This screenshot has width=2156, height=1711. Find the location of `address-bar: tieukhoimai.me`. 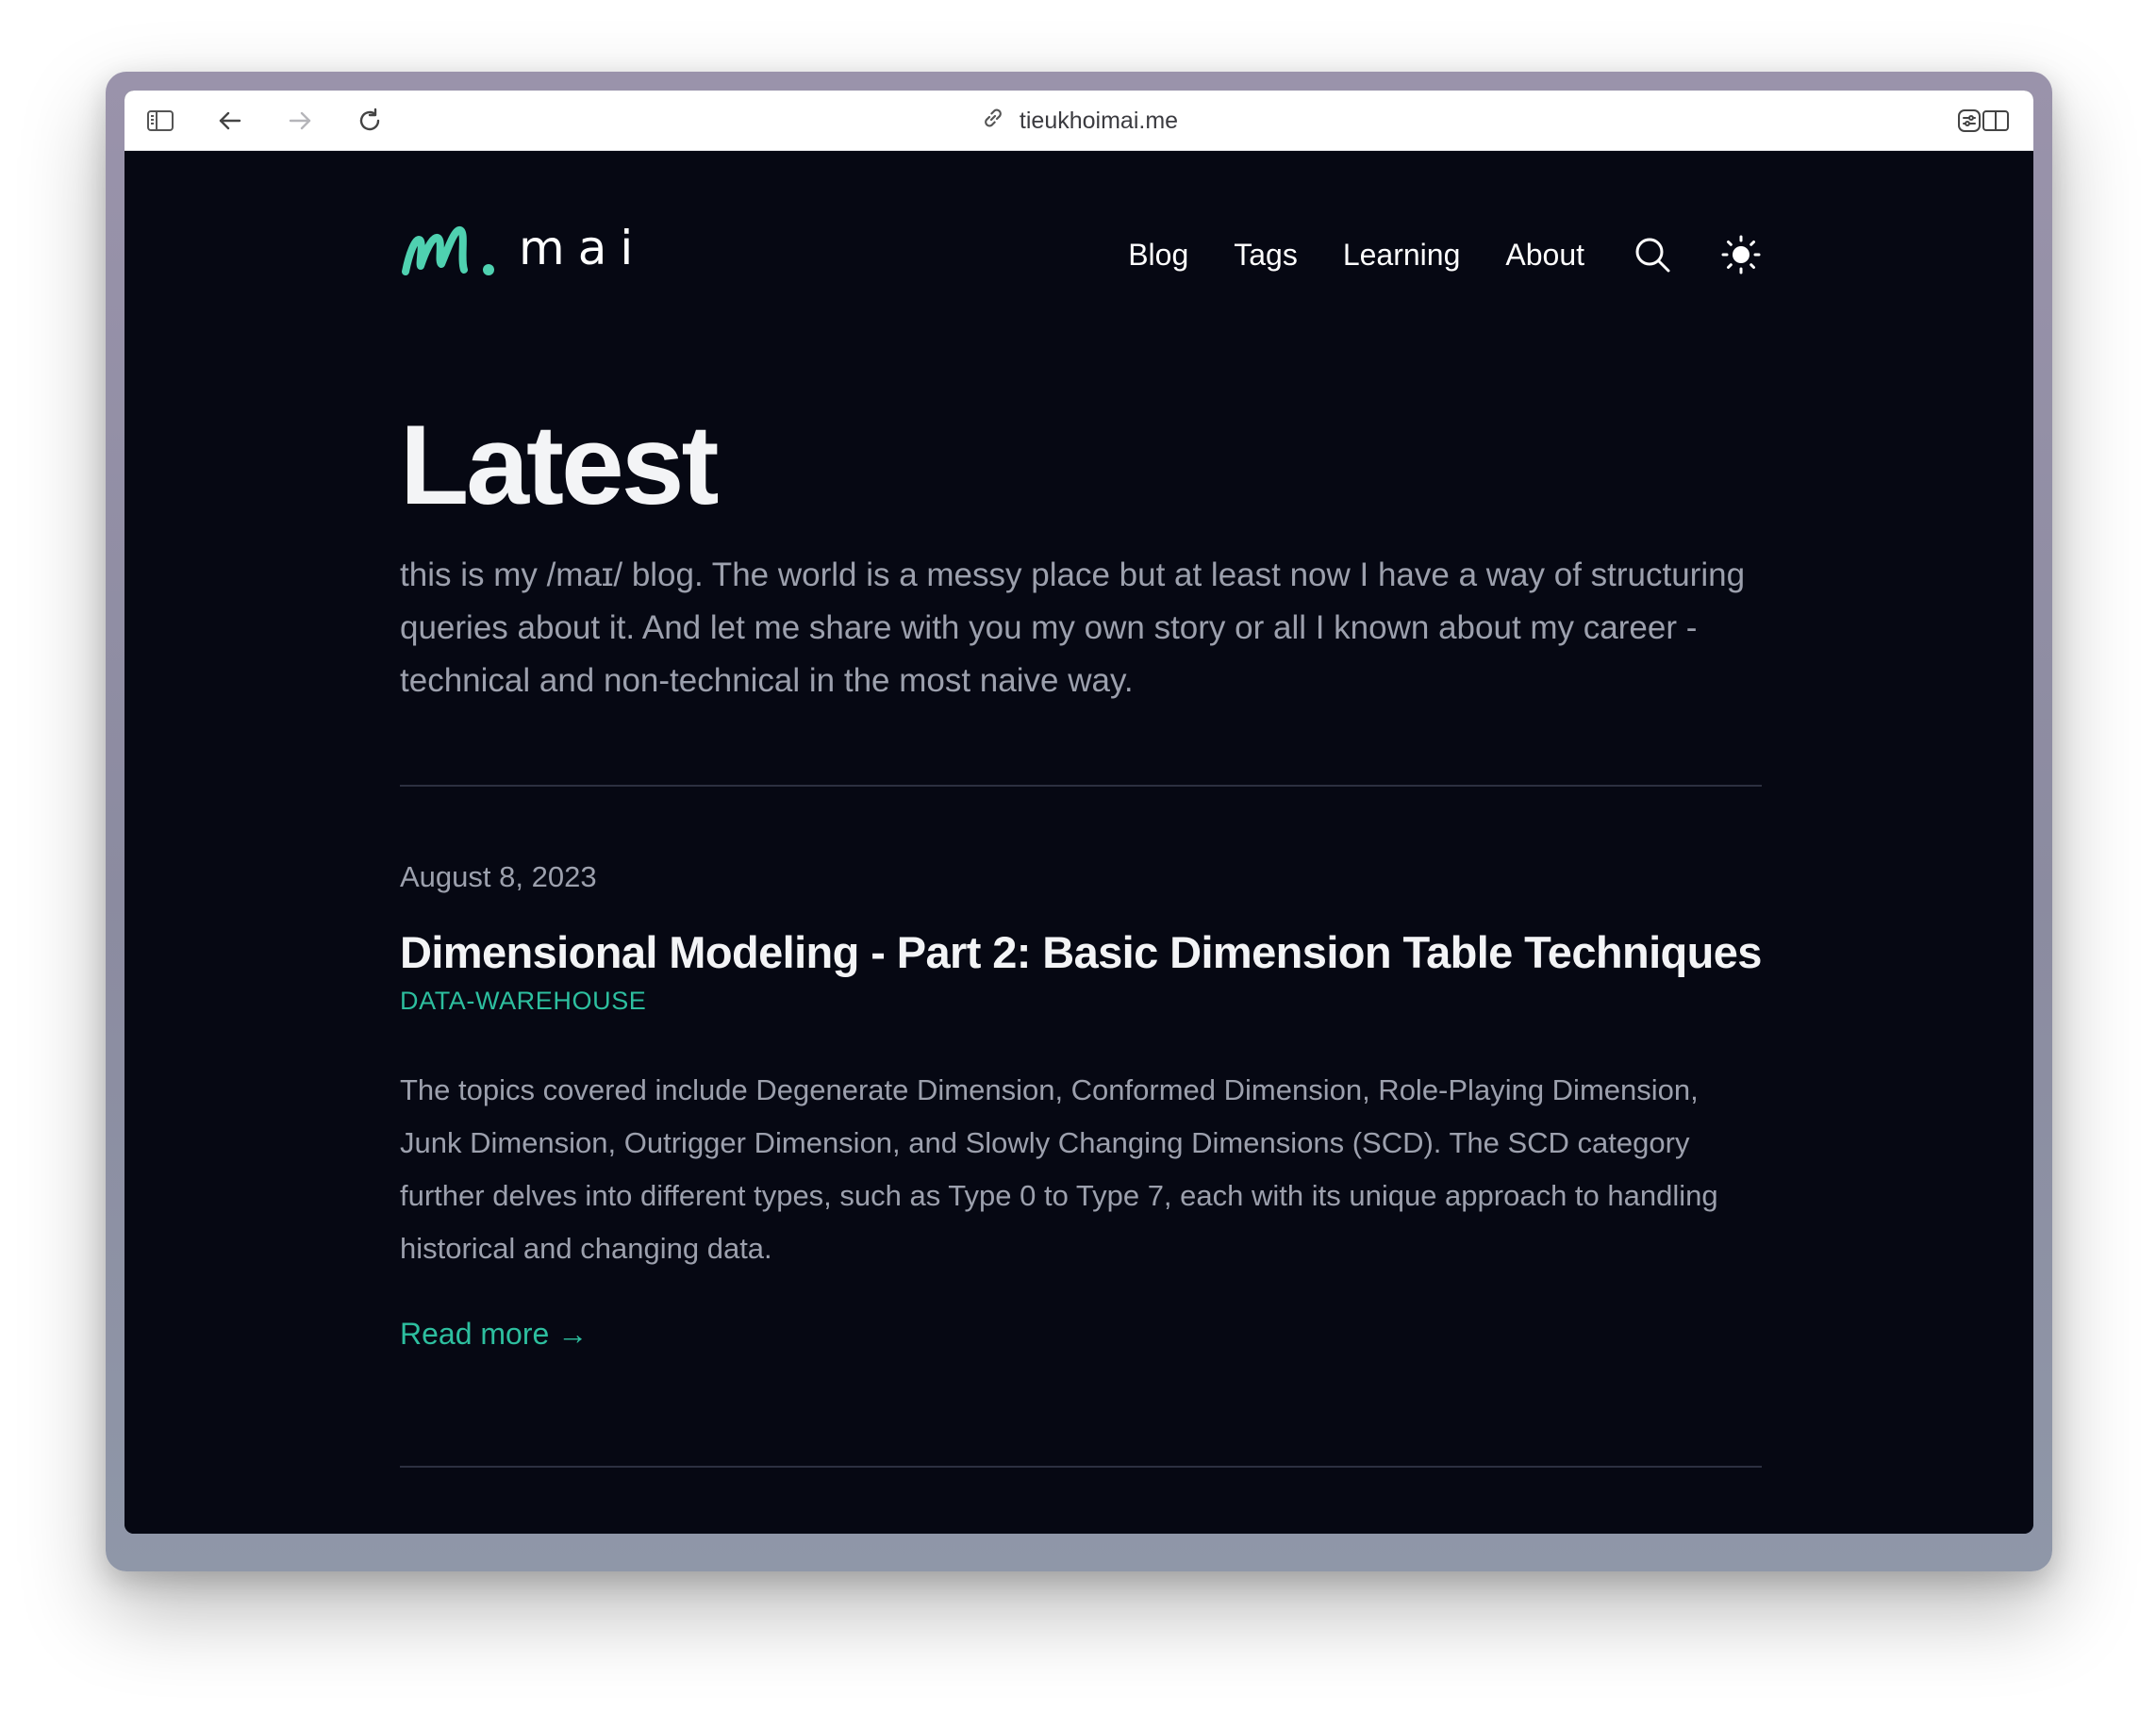

address-bar: tieukhoimai.me is located at coordinates (1078, 121).